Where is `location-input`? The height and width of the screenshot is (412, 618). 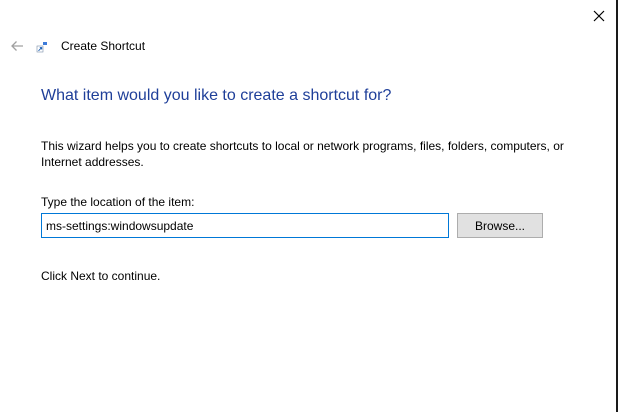 location-input is located at coordinates (245, 225).